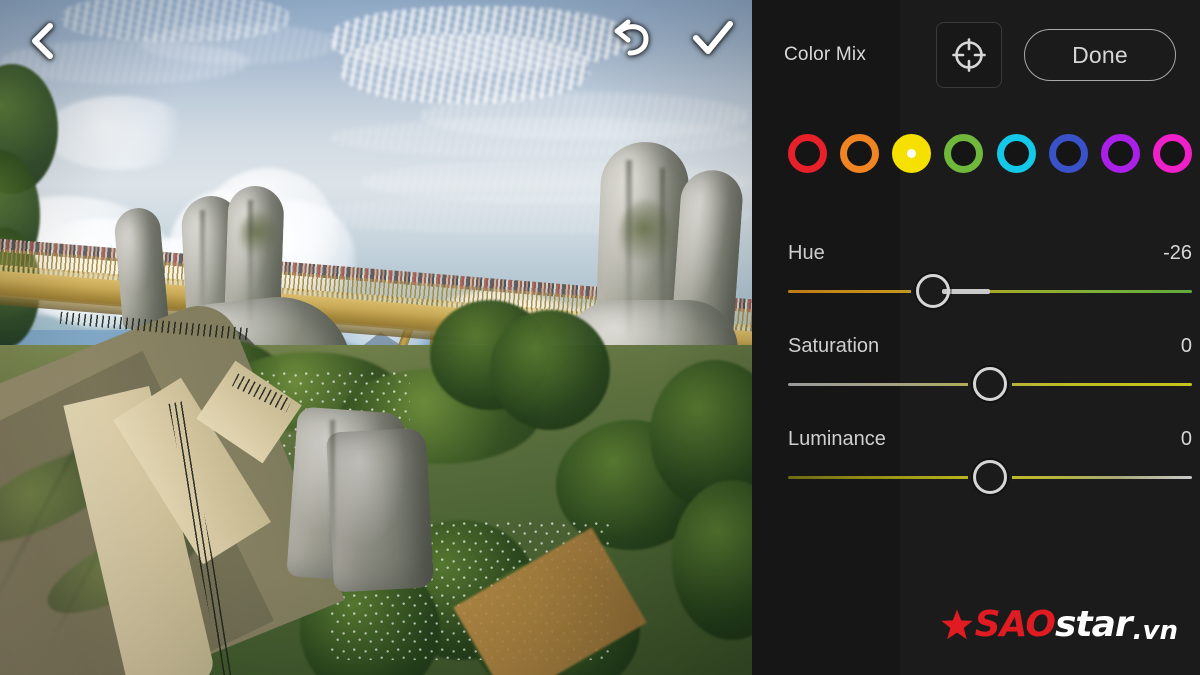  I want to click on target-crosshair-icon, so click(969, 55).